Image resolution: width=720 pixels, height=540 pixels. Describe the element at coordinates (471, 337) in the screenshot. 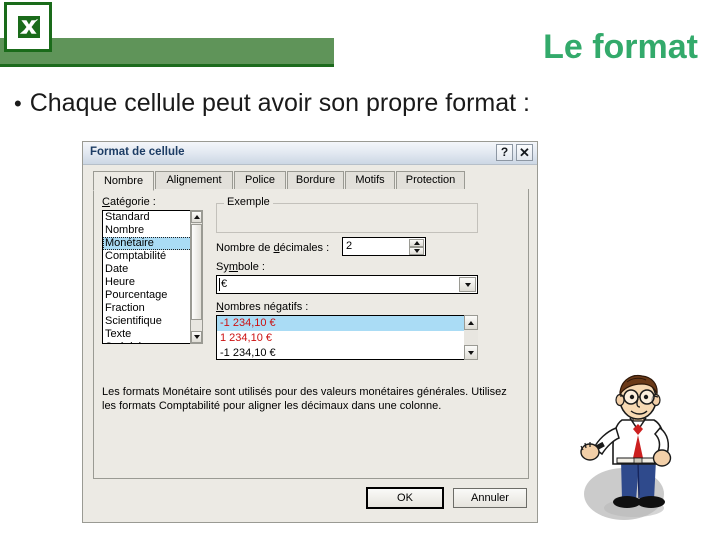

I see `negatives-scrollbar` at that location.